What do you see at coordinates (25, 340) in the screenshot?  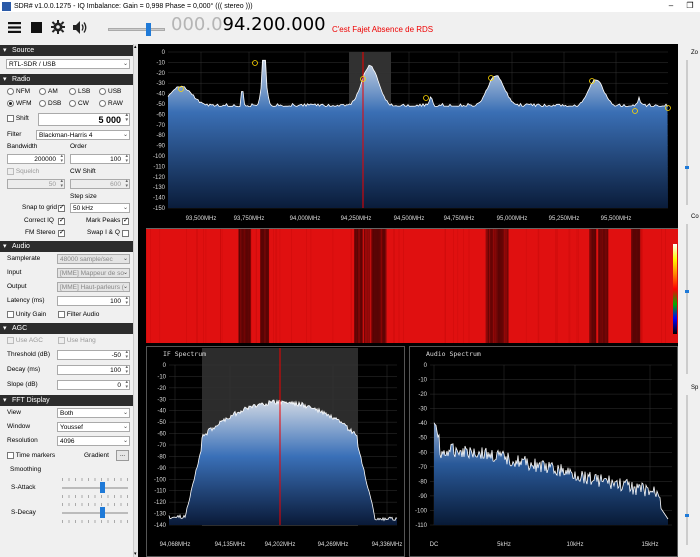 I see `use-agc-checkbox: Use AGC` at bounding box center [25, 340].